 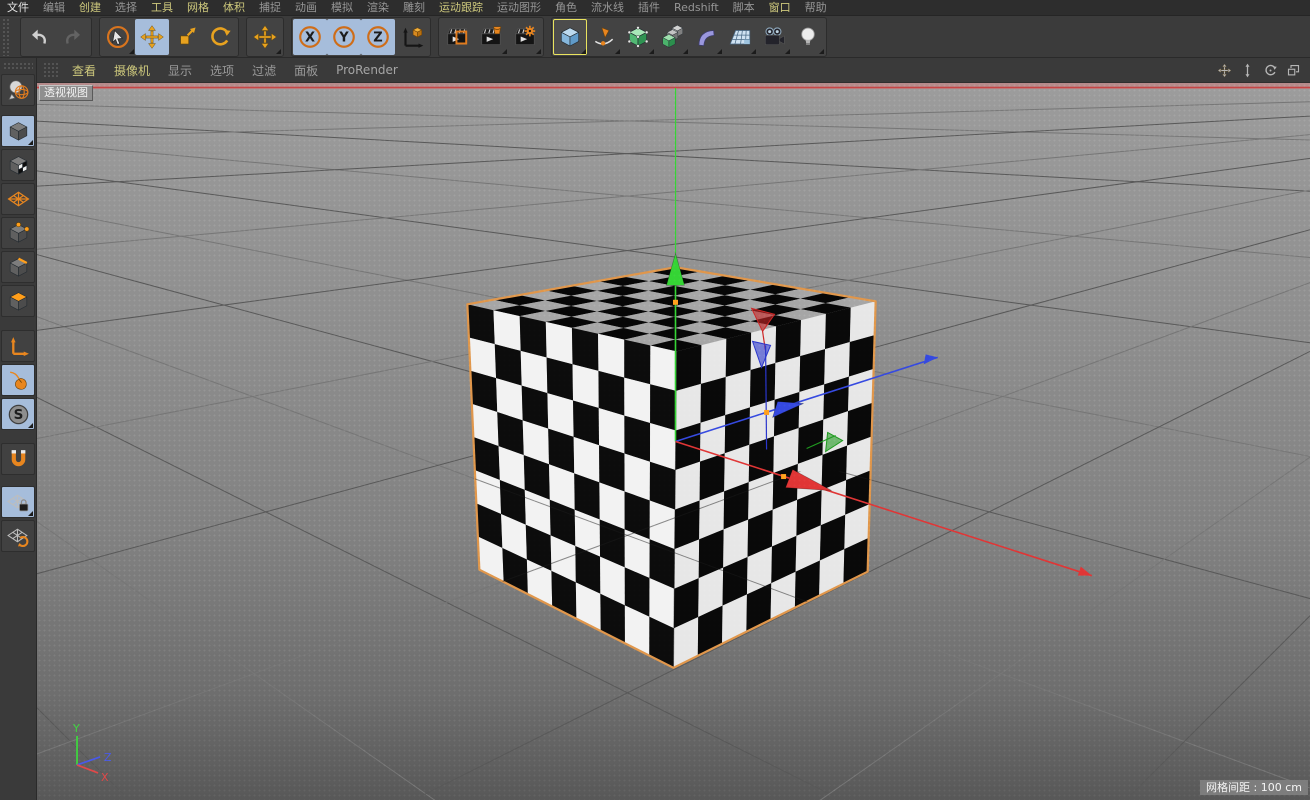 What do you see at coordinates (54, 8) in the screenshot?
I see `menu-item-edit: 编辑` at bounding box center [54, 8].